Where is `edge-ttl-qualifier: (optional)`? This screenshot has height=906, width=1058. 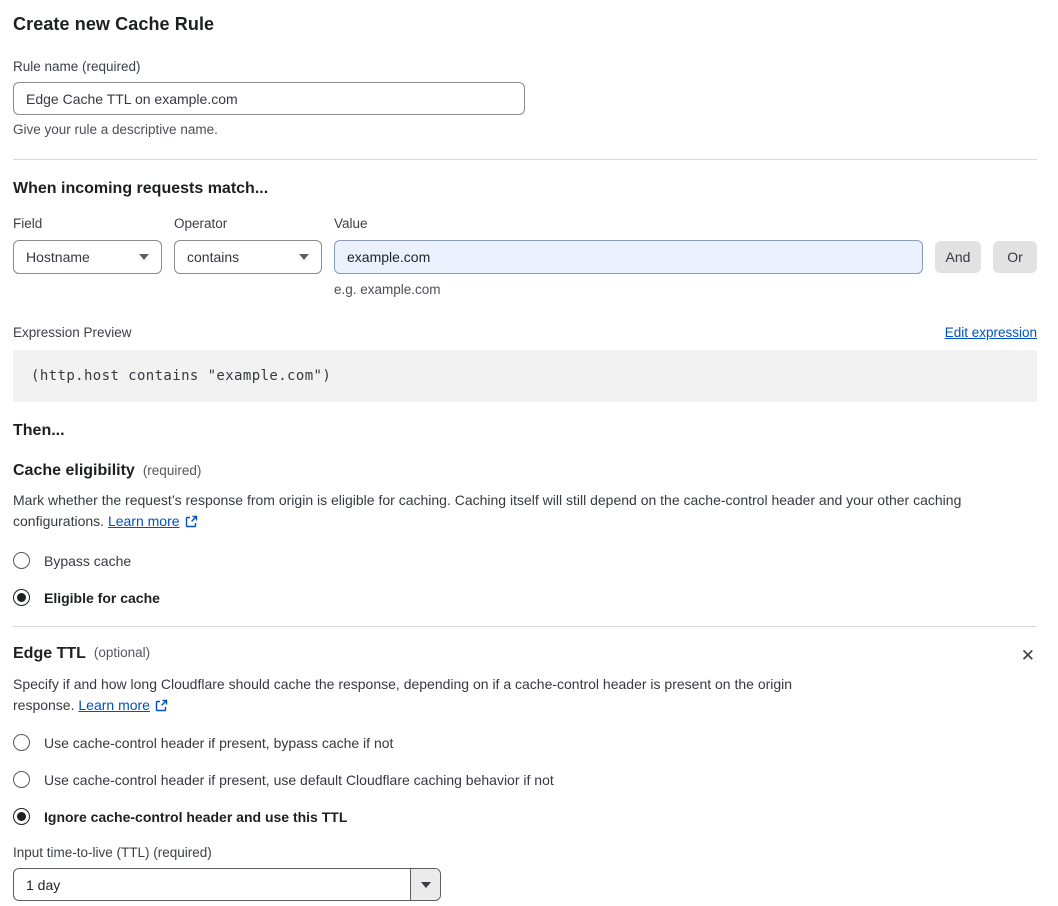 edge-ttl-qualifier: (optional) is located at coordinates (122, 652).